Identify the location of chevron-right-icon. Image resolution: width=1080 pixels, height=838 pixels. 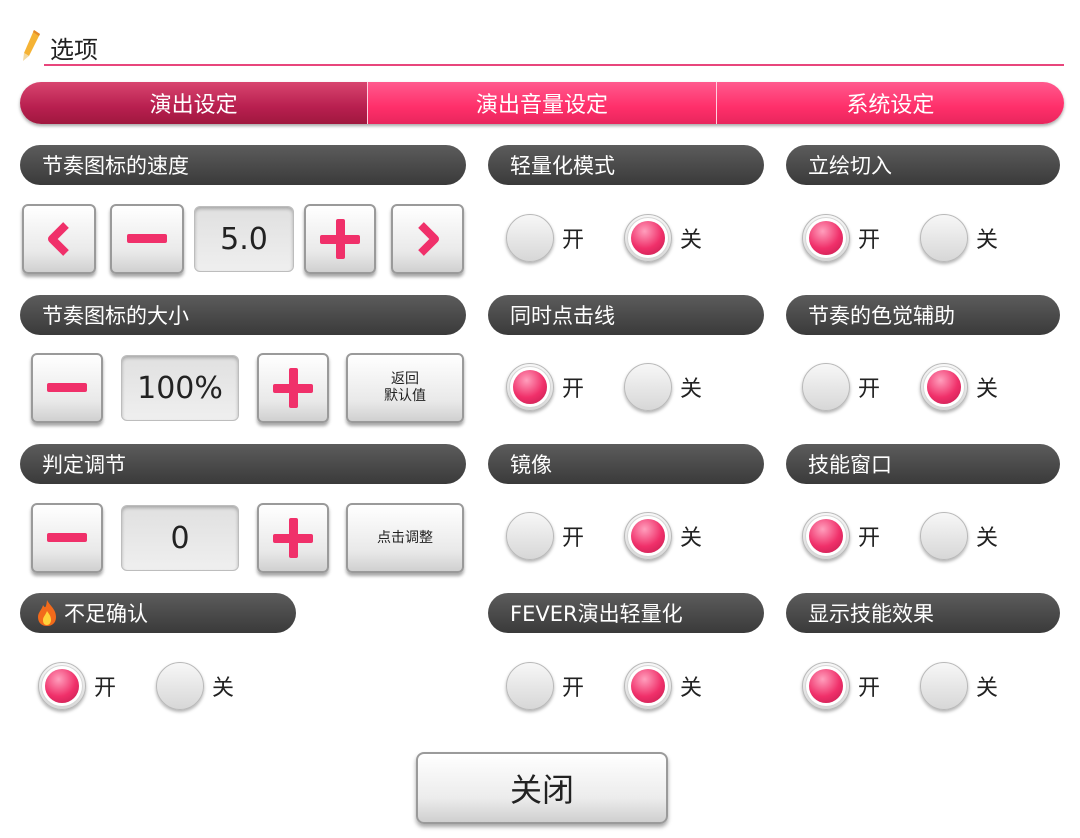
(428, 239).